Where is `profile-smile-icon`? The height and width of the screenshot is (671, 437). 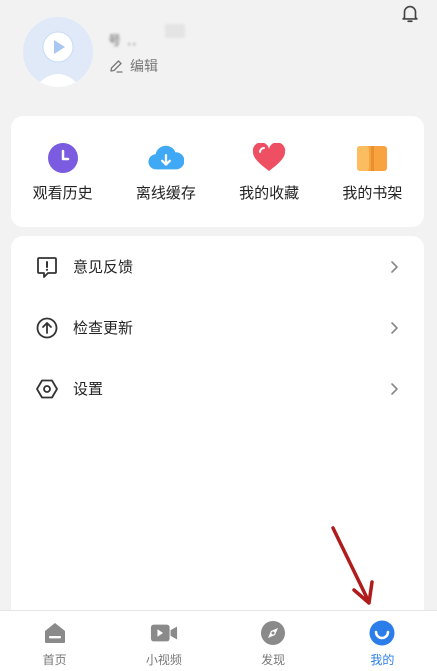
profile-smile-icon is located at coordinates (382, 633).